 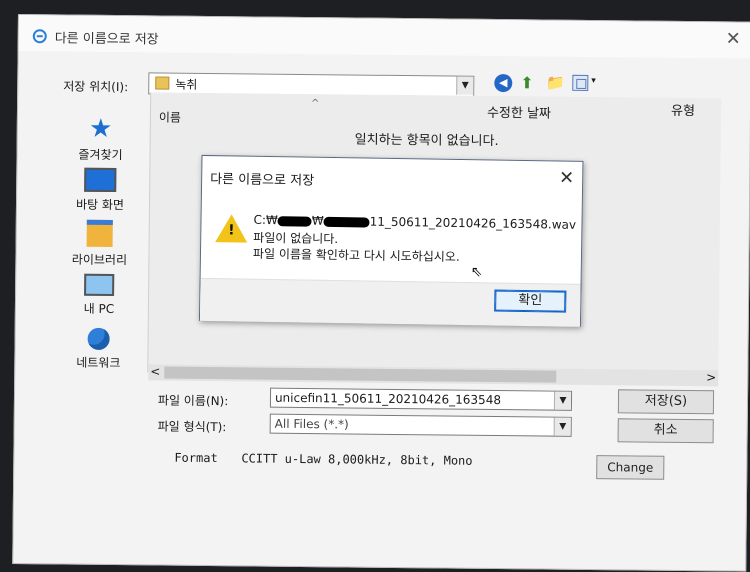 I want to click on format-value: CCITT u-Law 8,000kHz, 8bit, Mono, so click(x=357, y=459).